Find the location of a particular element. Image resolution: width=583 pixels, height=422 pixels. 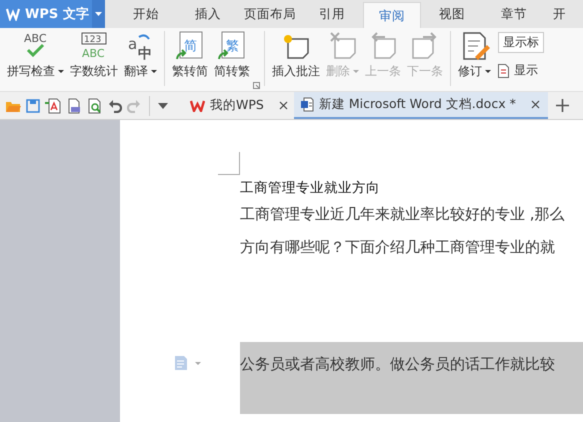

ribbon-button-label: 繁转简 is located at coordinates (190, 71).